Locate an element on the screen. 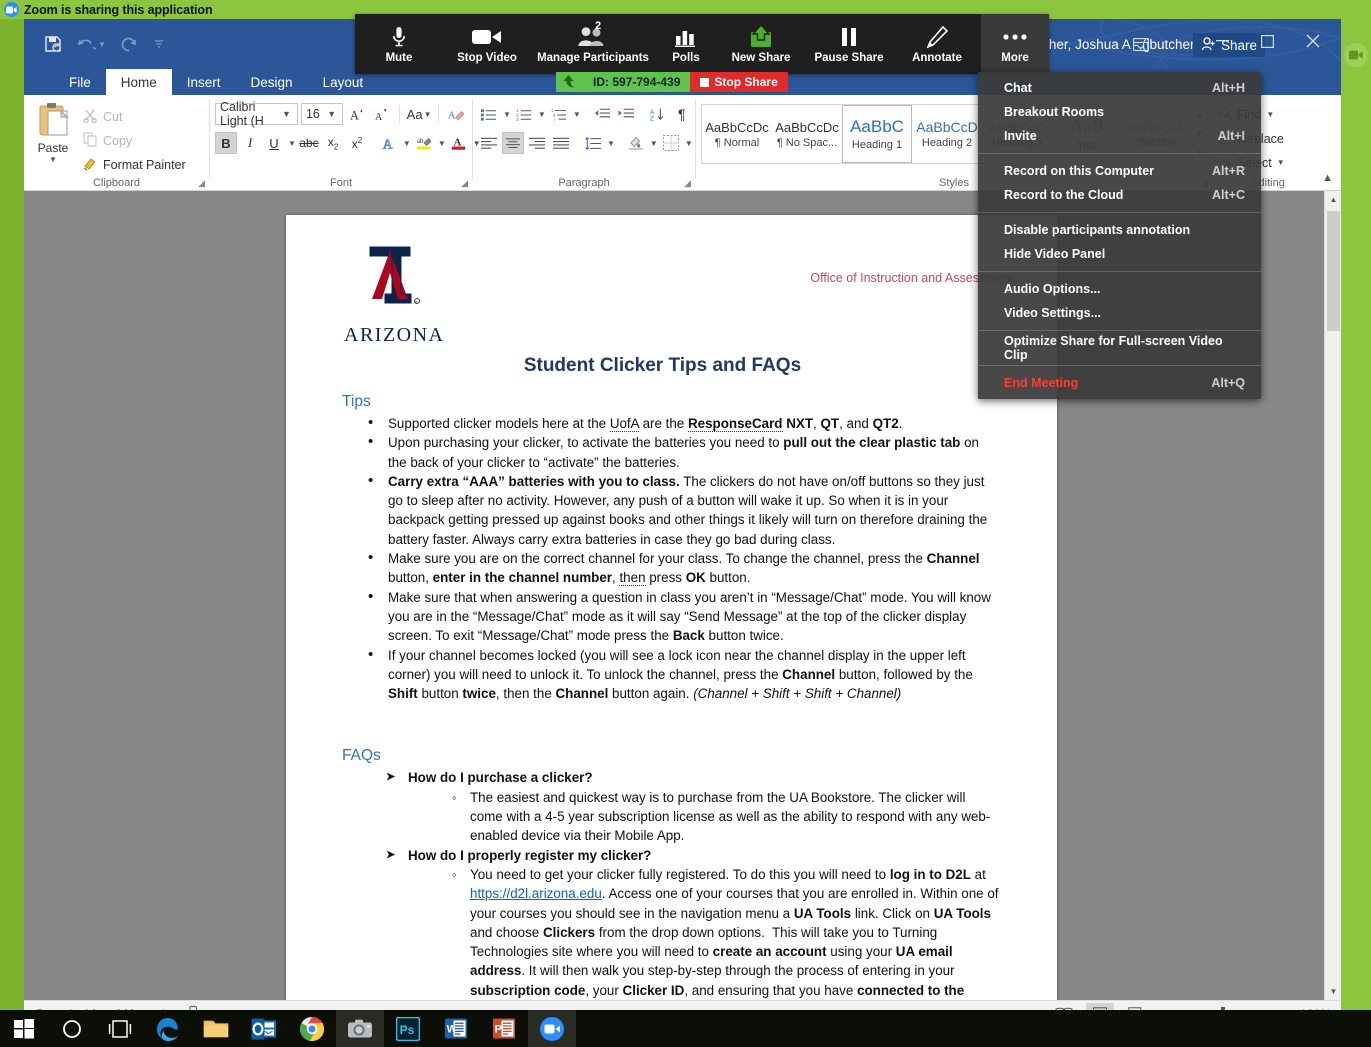  format-painter-button: Format Painter is located at coordinates (134, 164).